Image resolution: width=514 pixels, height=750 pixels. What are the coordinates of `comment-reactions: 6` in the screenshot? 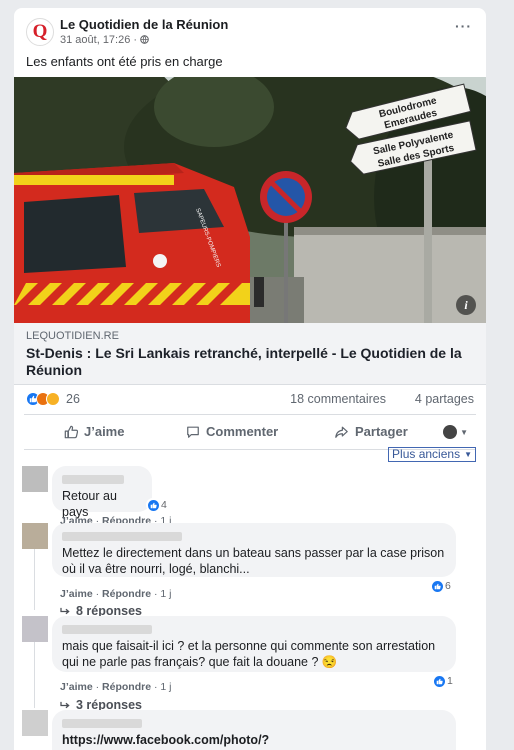 It's located at (441, 586).